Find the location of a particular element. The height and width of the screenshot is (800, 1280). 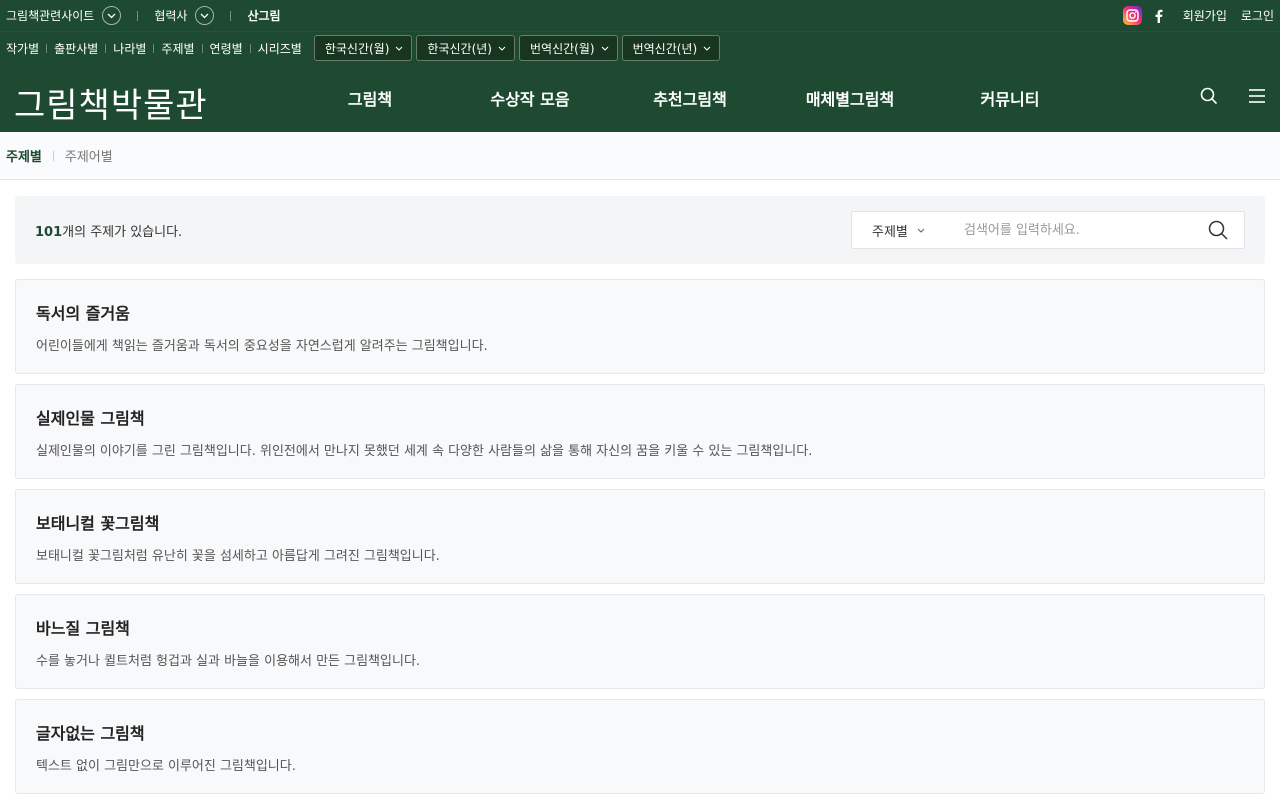

tab-by-keyword: 주제어별 is located at coordinates (89, 155).